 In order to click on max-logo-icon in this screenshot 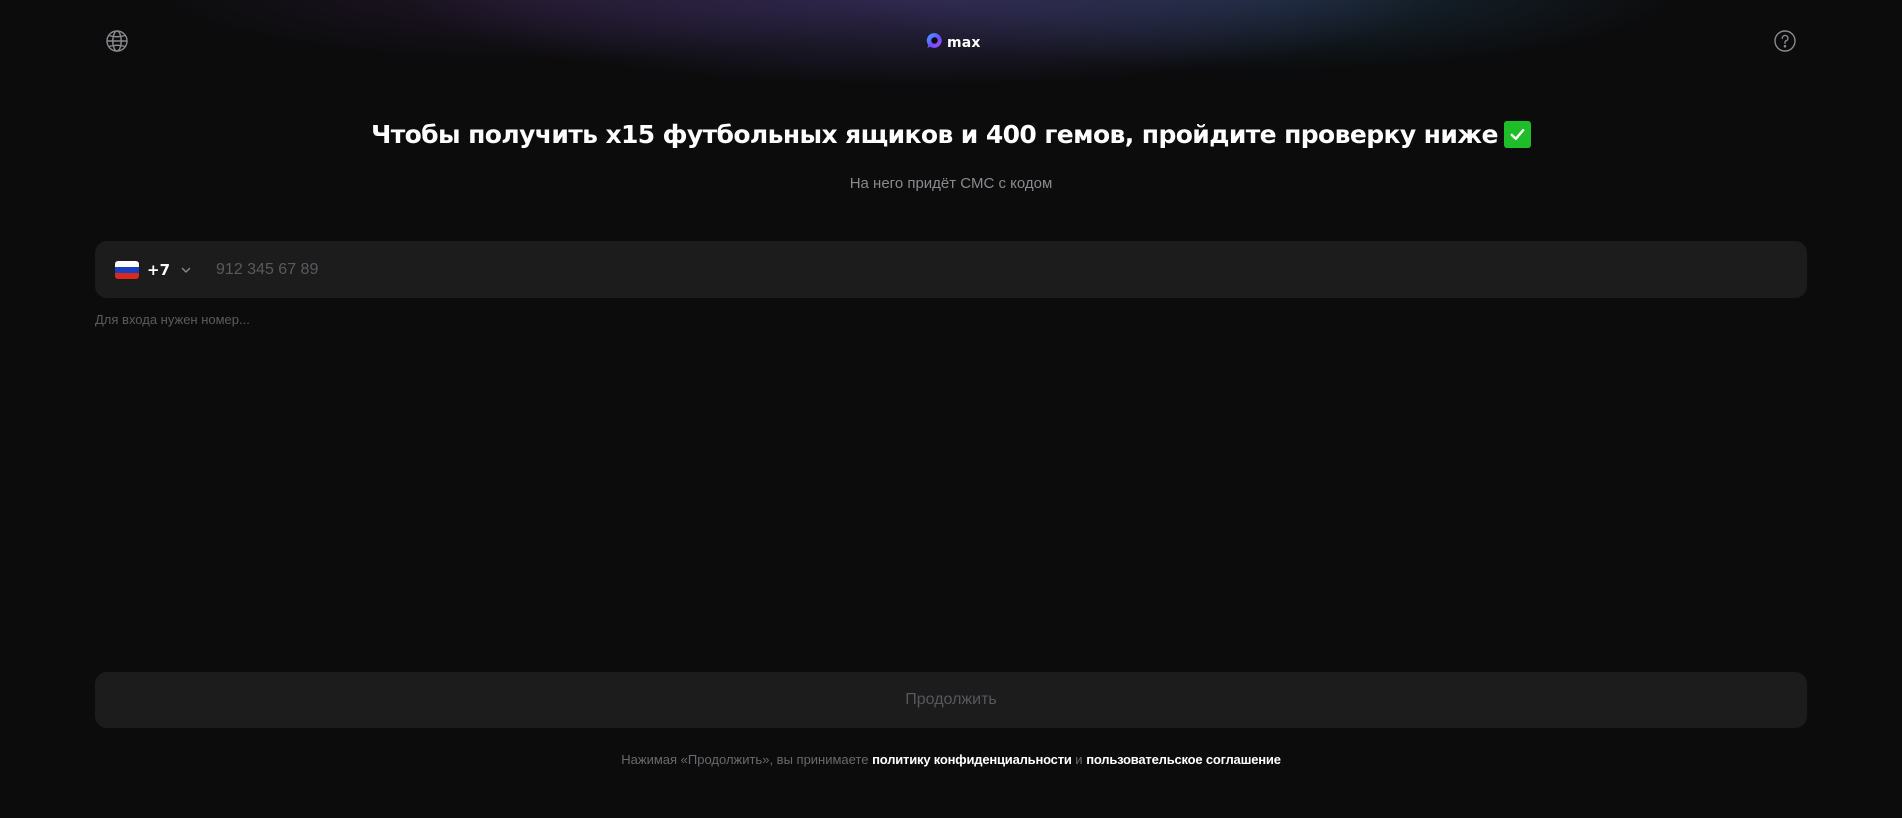, I will do `click(934, 43)`.